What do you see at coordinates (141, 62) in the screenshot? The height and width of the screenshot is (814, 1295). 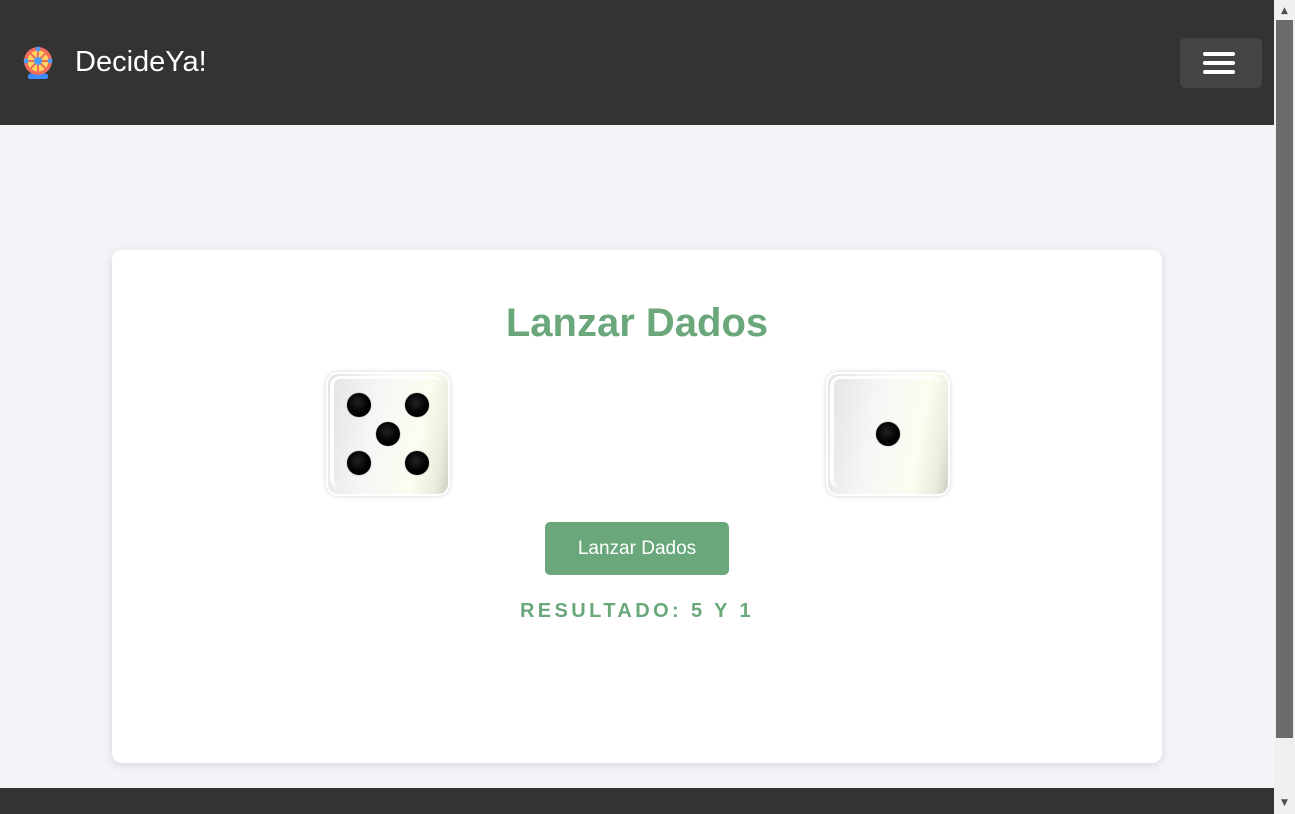 I see `brand-name: DecideYa!` at bounding box center [141, 62].